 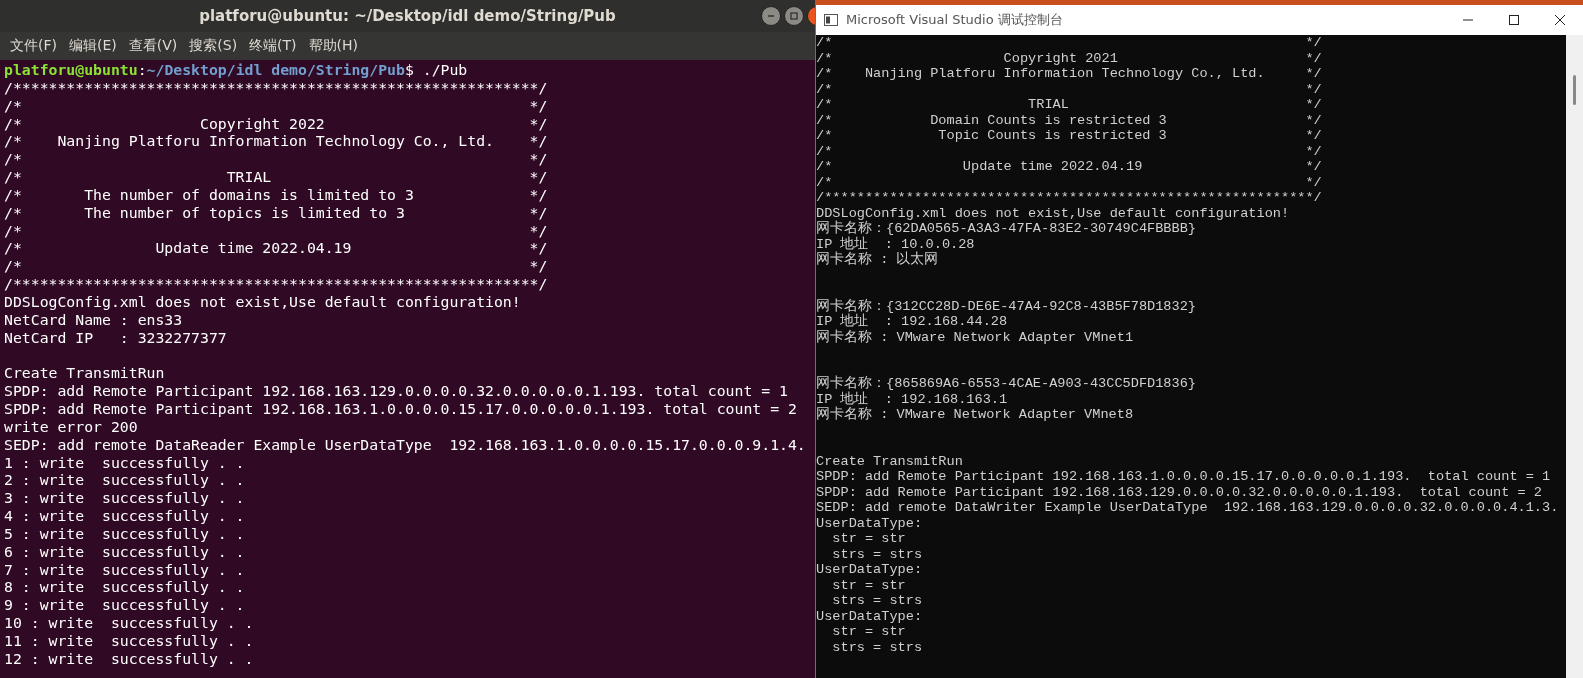 I want to click on output-line: NetCard Name : ens33, so click(x=94, y=319).